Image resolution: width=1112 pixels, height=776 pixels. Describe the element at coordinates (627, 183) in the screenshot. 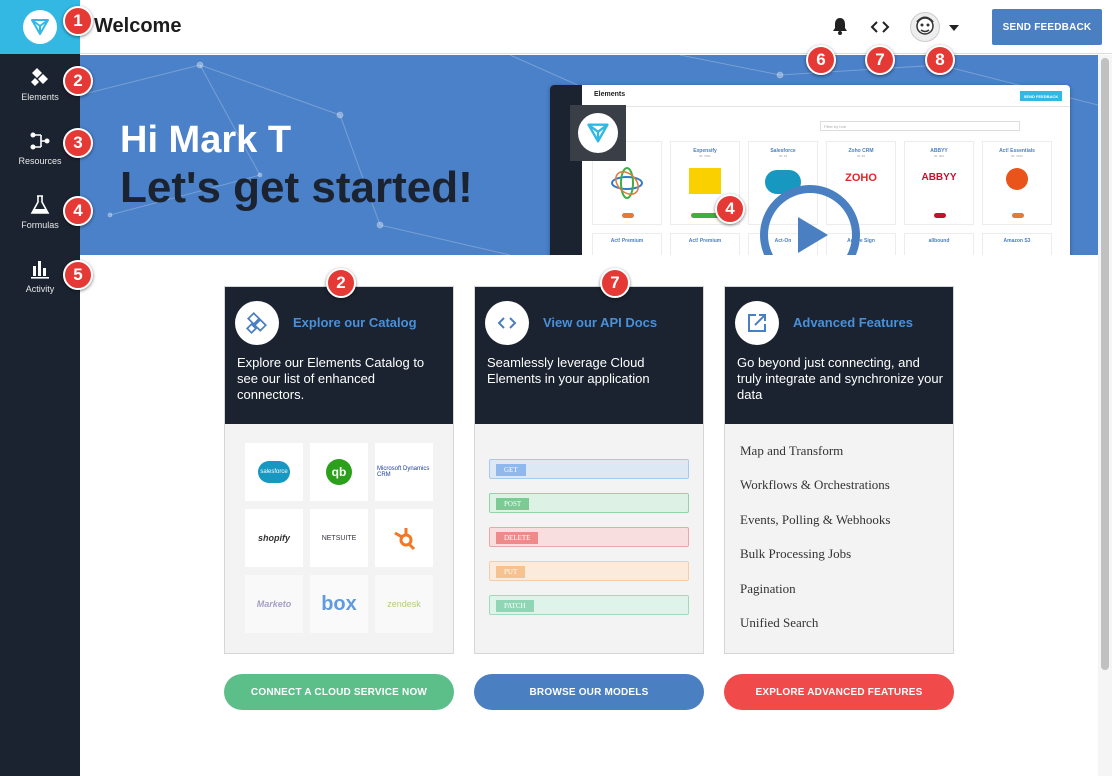

I see `preview-logo-atom-icon` at that location.